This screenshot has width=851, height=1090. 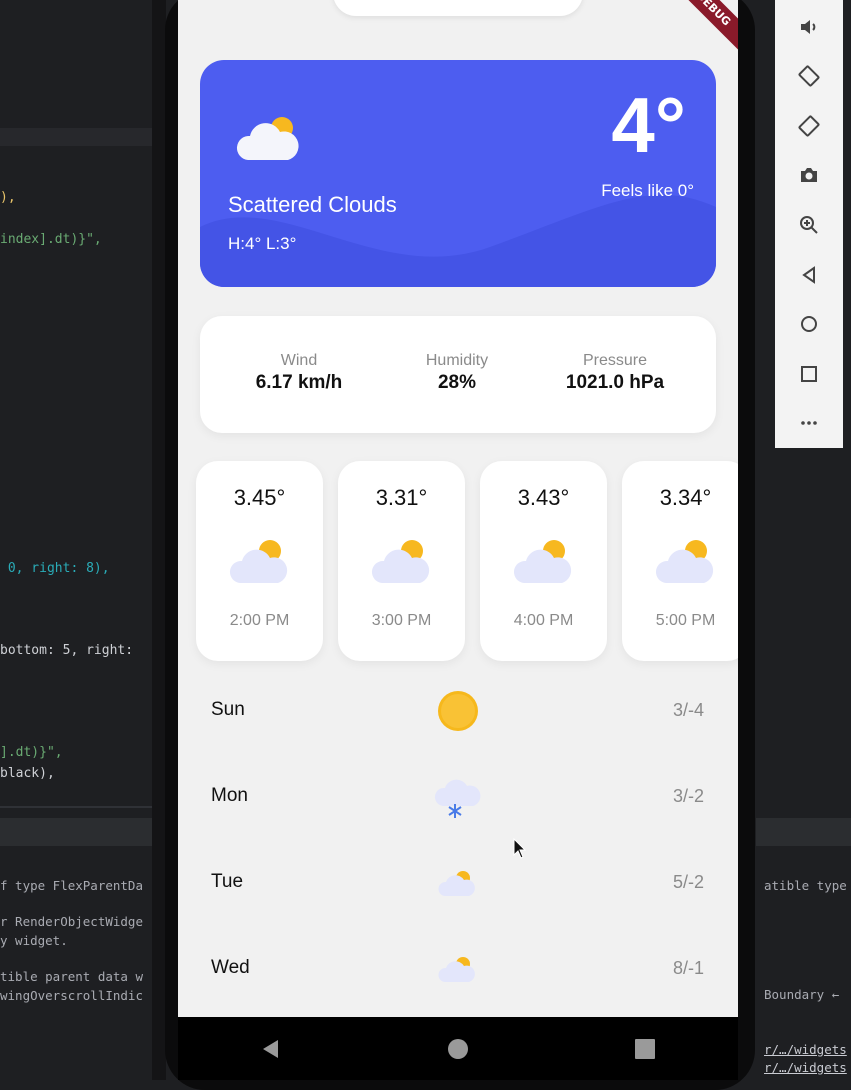 What do you see at coordinates (805, 885) in the screenshot?
I see `console-line: atible type` at bounding box center [805, 885].